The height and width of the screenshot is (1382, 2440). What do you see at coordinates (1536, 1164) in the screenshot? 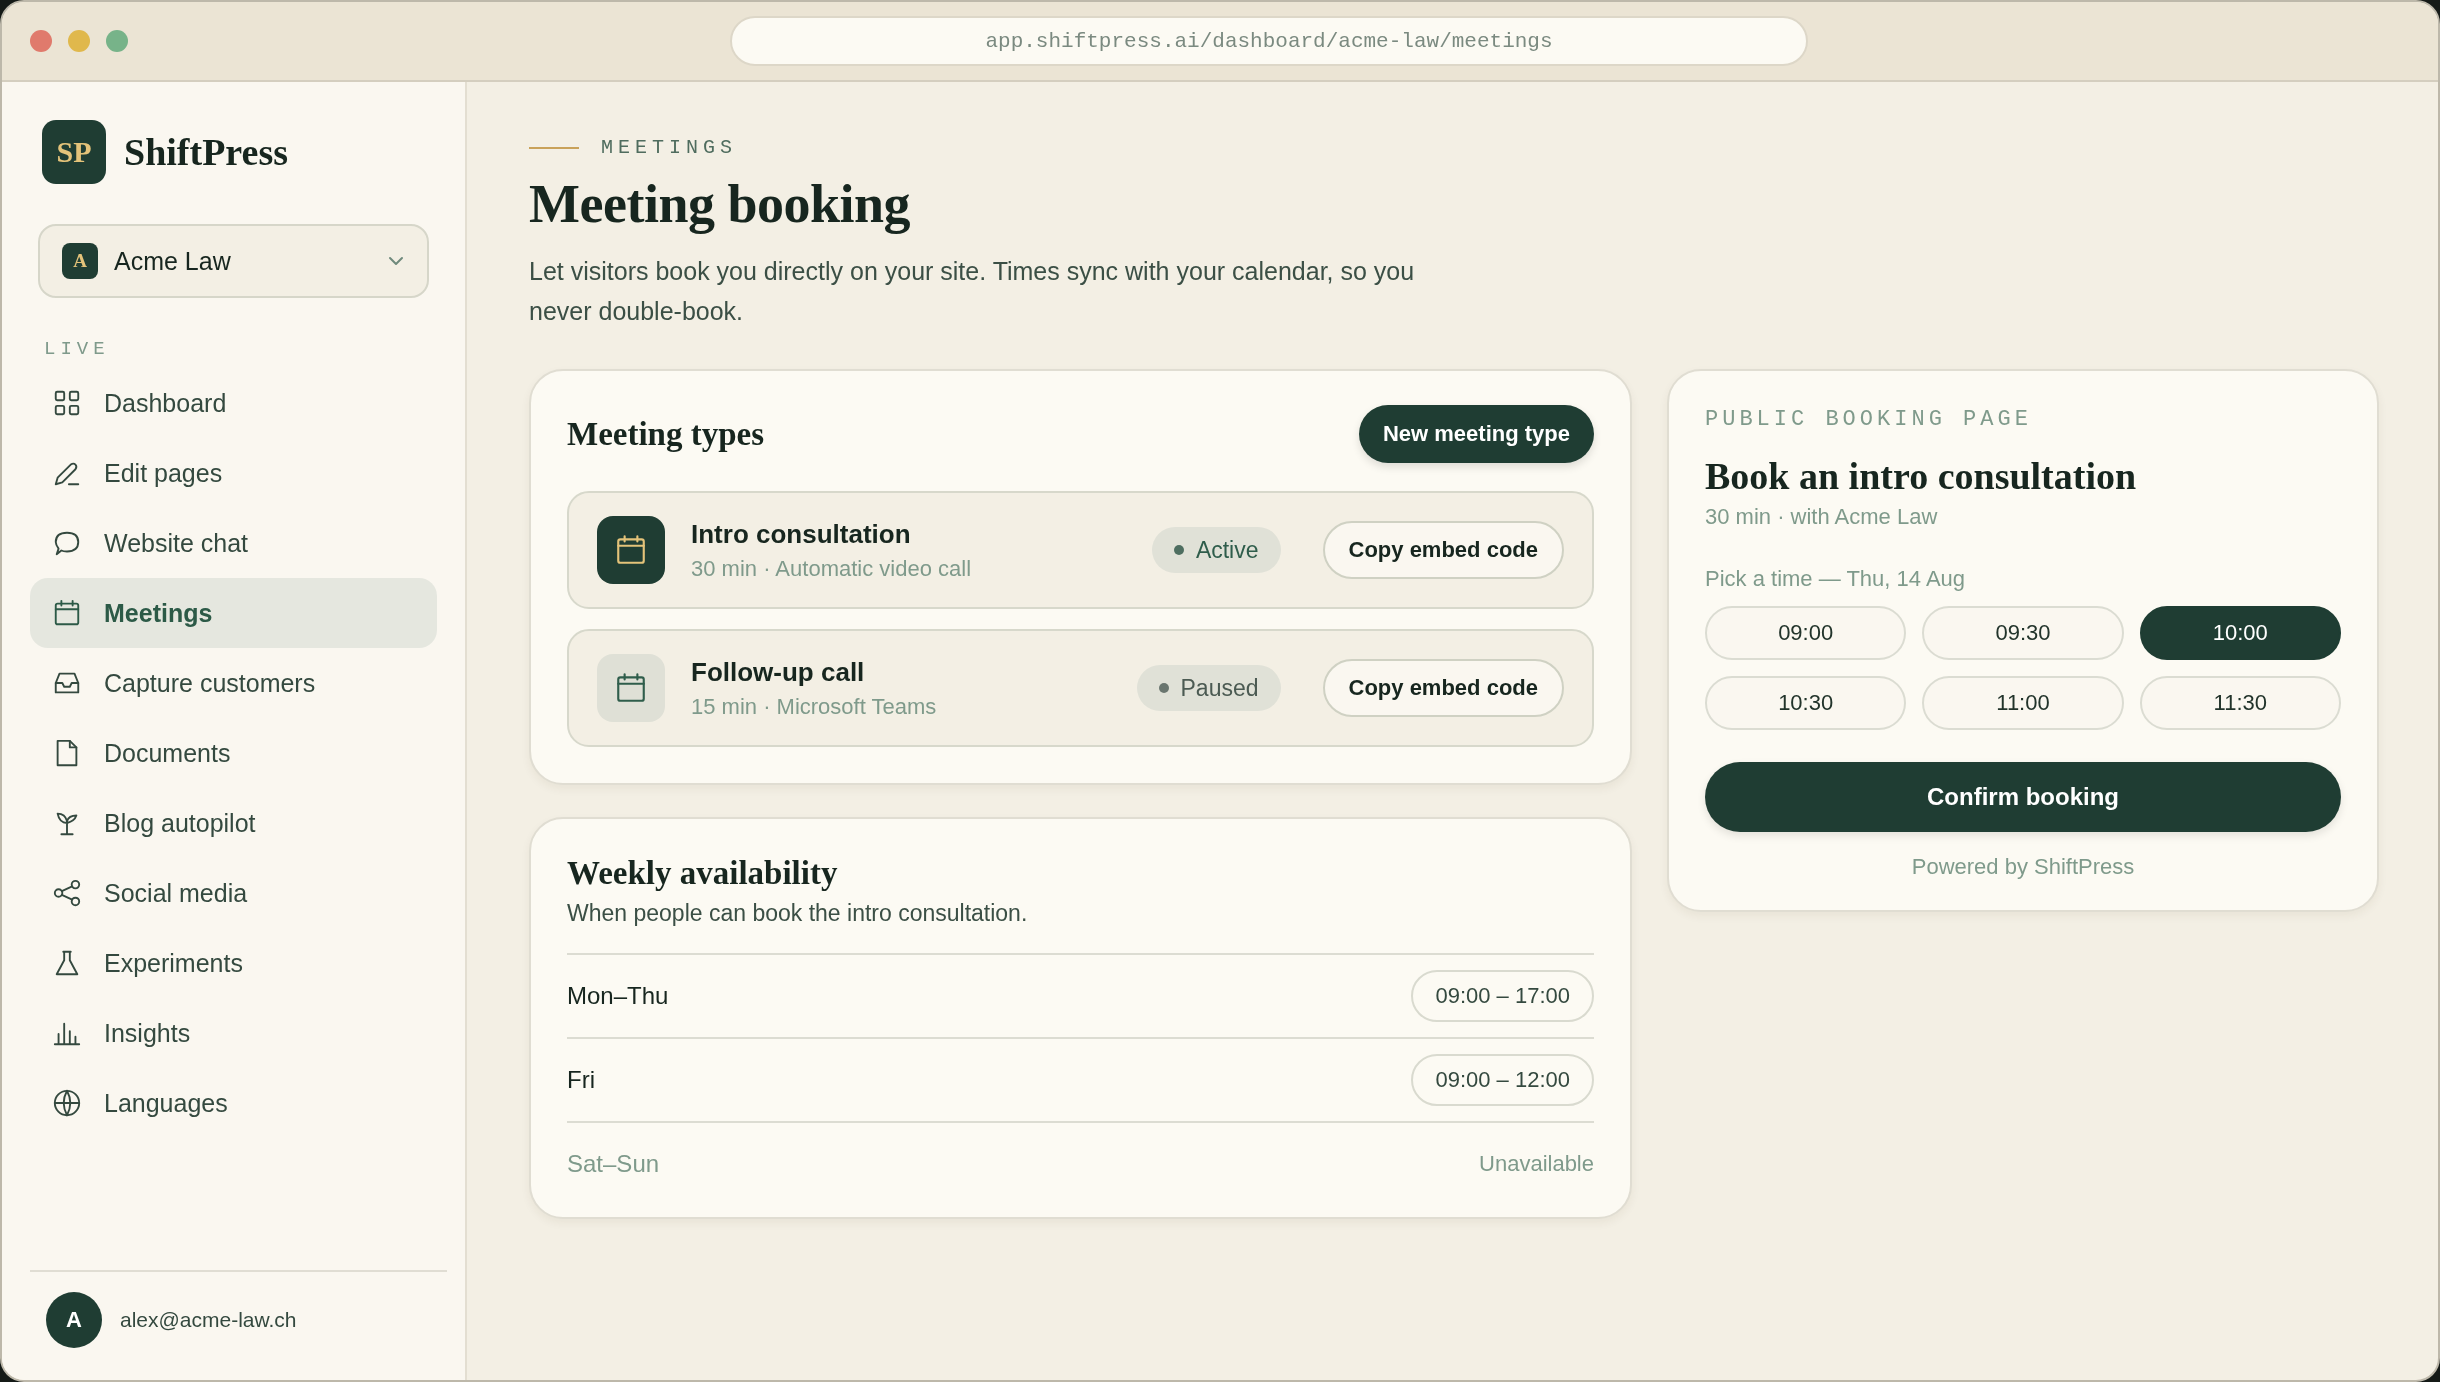
I see `unavailable-label: Unavailable` at bounding box center [1536, 1164].